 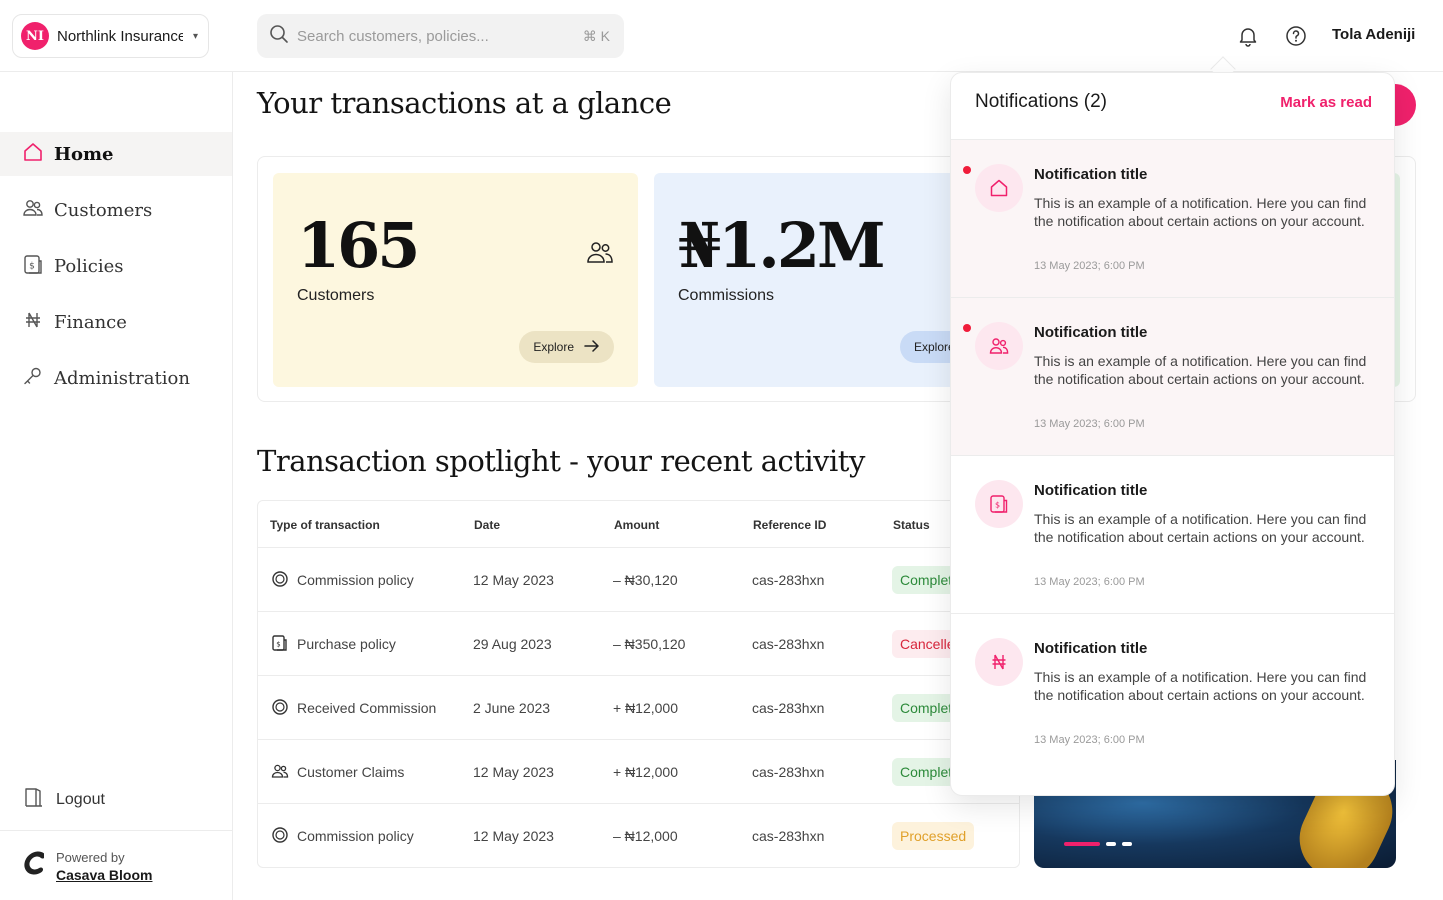 What do you see at coordinates (911, 525) in the screenshot?
I see `column-header: Status` at bounding box center [911, 525].